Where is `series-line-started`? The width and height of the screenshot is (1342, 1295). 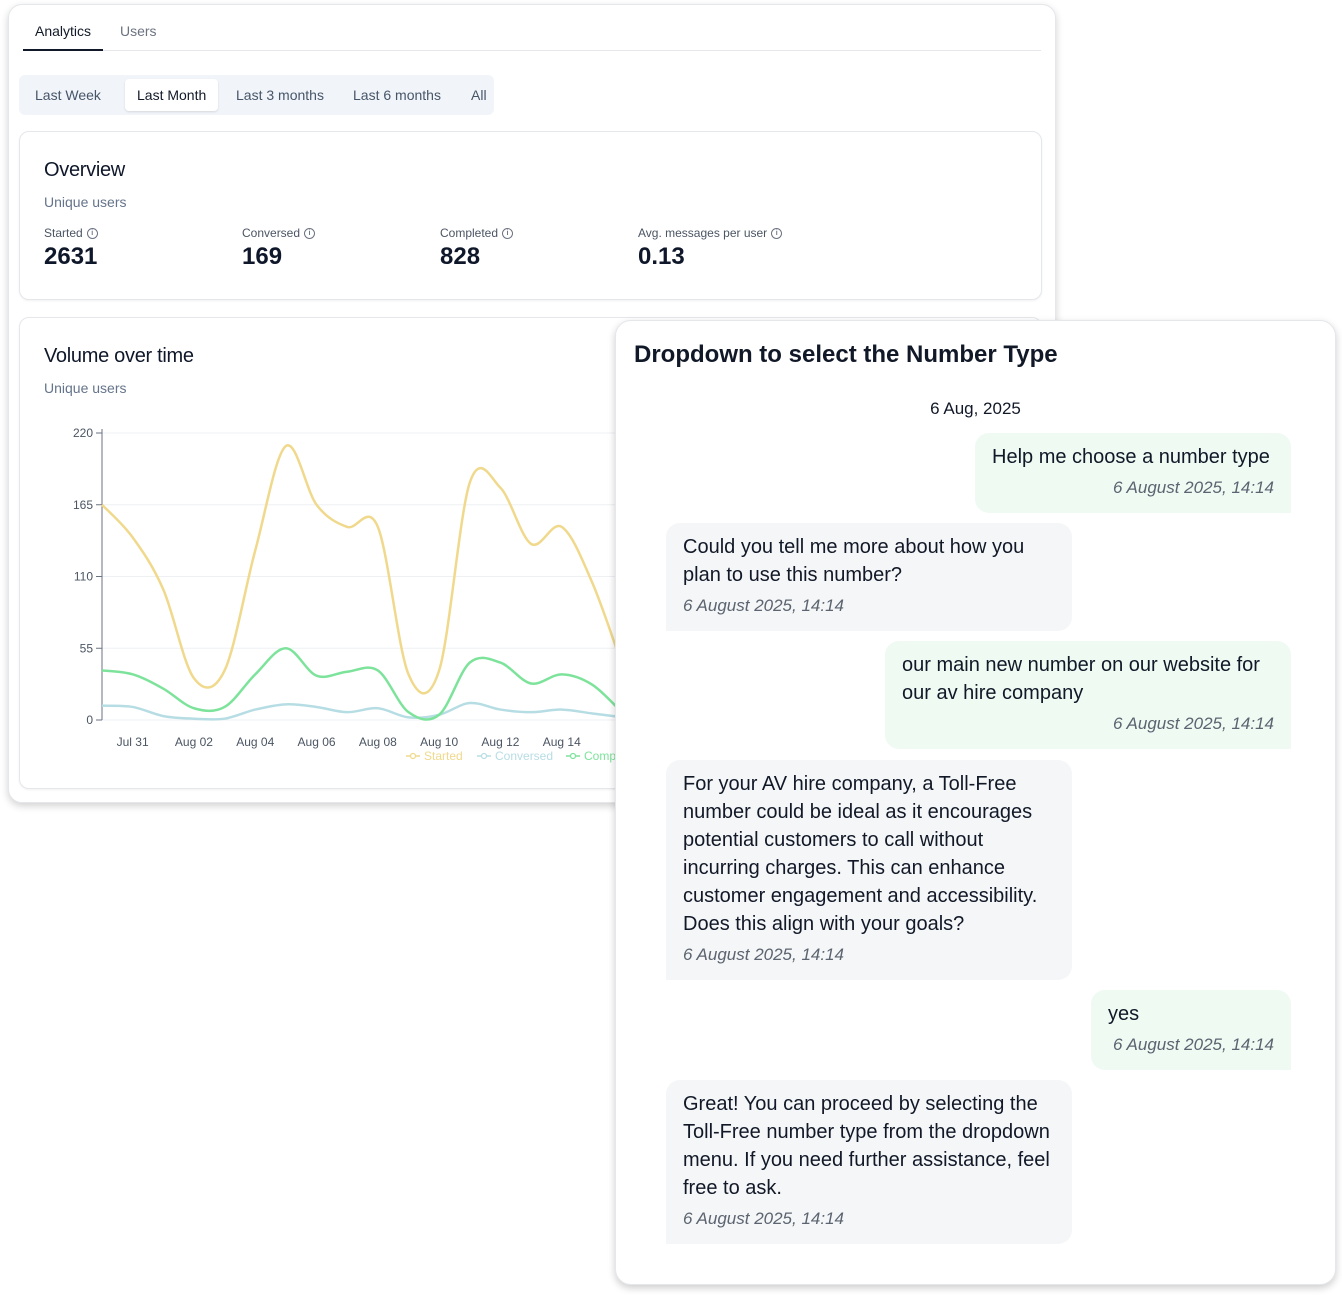 series-line-started is located at coordinates (363, 569).